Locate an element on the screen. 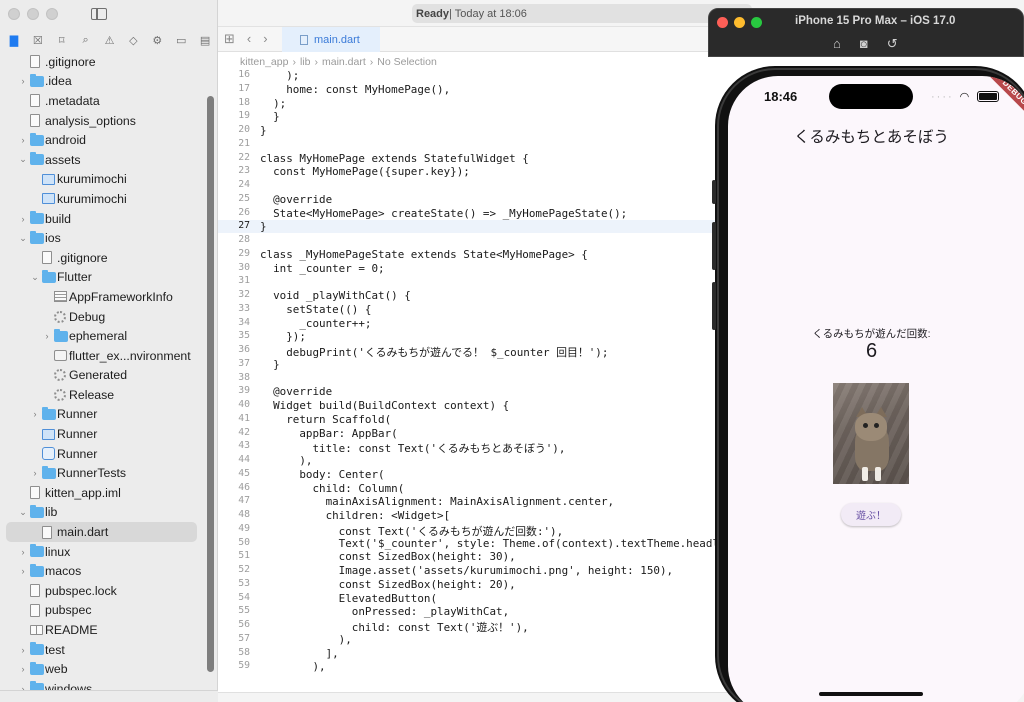 The height and width of the screenshot is (702, 1024). folder-item: › test is located at coordinates (102, 650).